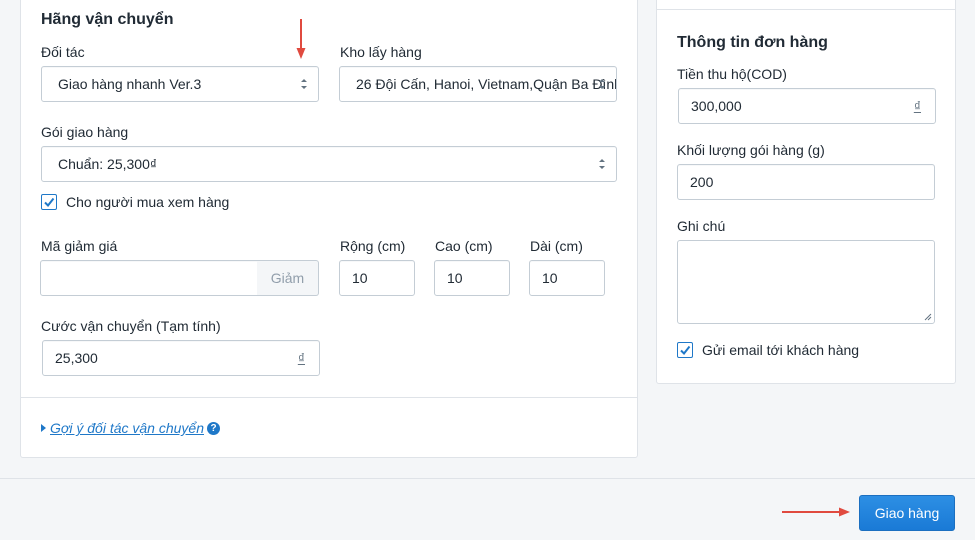 The height and width of the screenshot is (540, 975). I want to click on partner-label: Đối tác, so click(63, 52).